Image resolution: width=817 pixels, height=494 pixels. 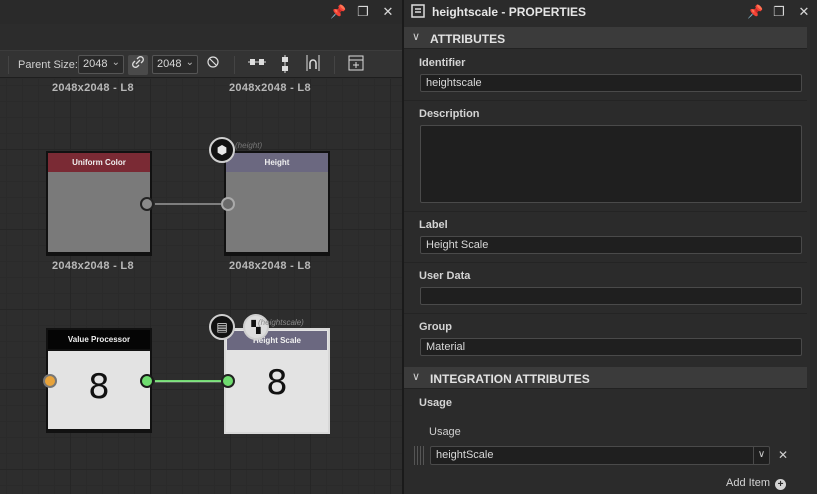 What do you see at coordinates (433, 225) in the screenshot?
I see `label-label: Label` at bounding box center [433, 225].